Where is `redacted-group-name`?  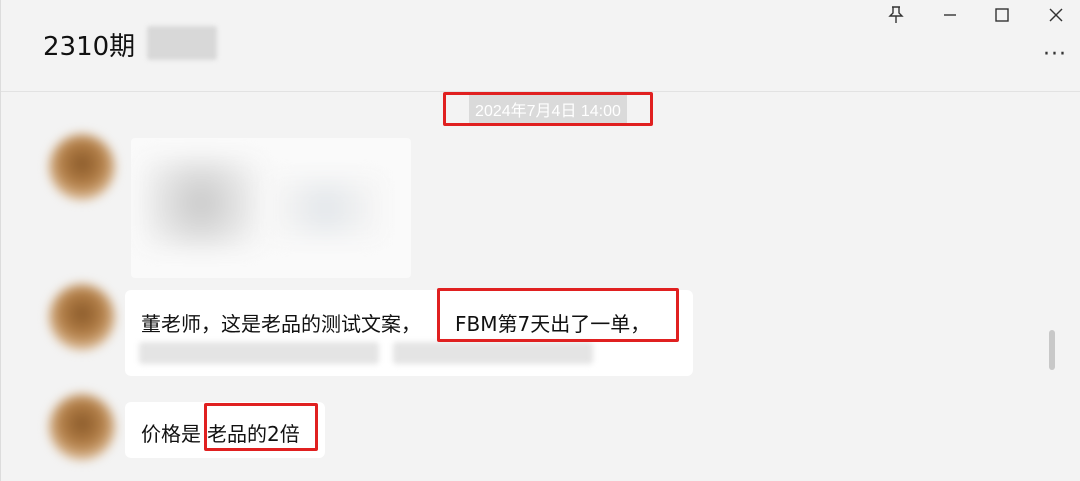 redacted-group-name is located at coordinates (182, 43).